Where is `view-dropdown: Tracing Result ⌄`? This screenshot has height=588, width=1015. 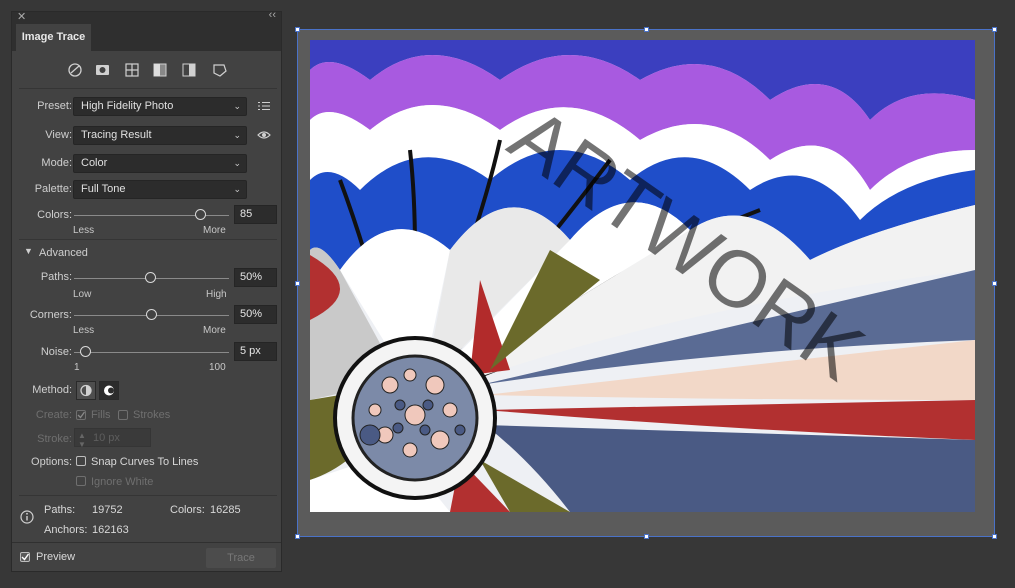
view-dropdown: Tracing Result ⌄ is located at coordinates (160, 135).